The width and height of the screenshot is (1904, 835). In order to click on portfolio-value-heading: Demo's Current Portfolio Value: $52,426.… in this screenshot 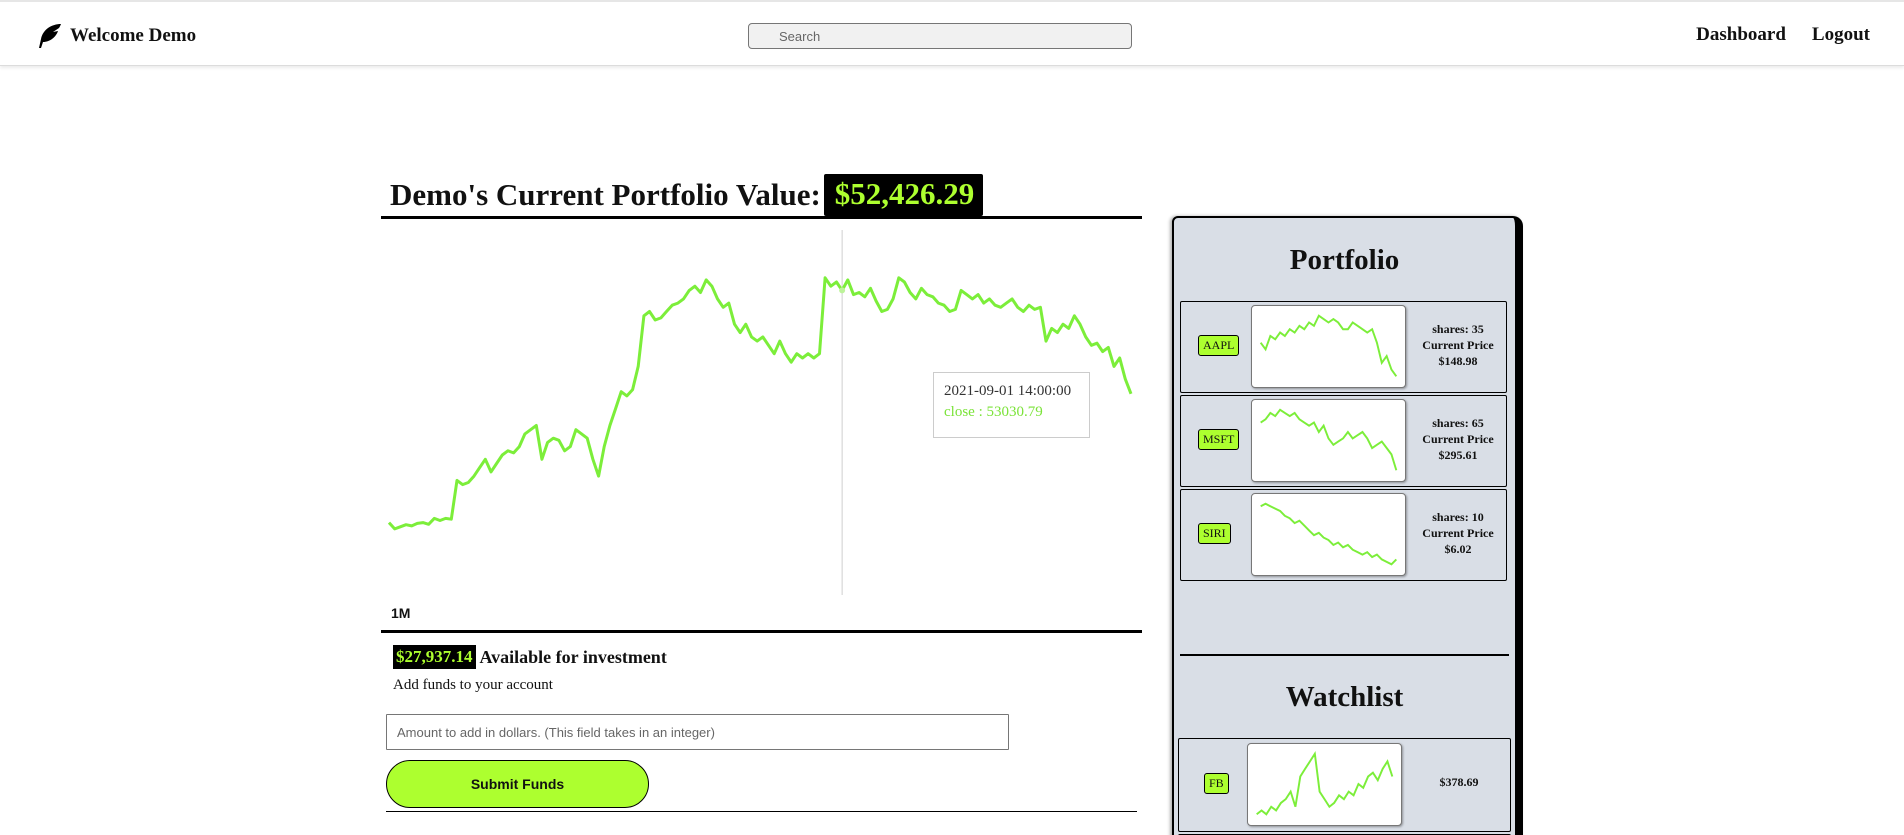, I will do `click(687, 195)`.